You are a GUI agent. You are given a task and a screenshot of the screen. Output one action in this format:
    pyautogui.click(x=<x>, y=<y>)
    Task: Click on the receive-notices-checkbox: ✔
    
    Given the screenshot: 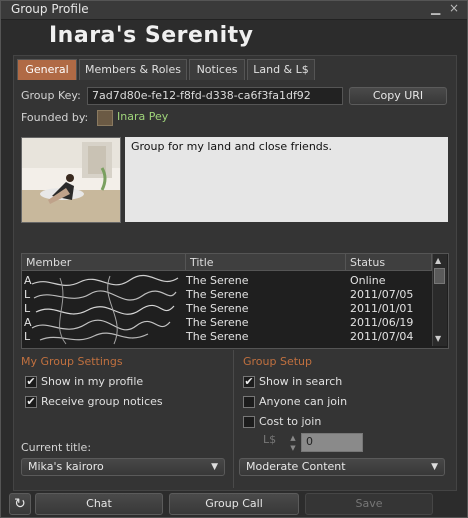 What is the action you would take?
    pyautogui.click(x=31, y=402)
    